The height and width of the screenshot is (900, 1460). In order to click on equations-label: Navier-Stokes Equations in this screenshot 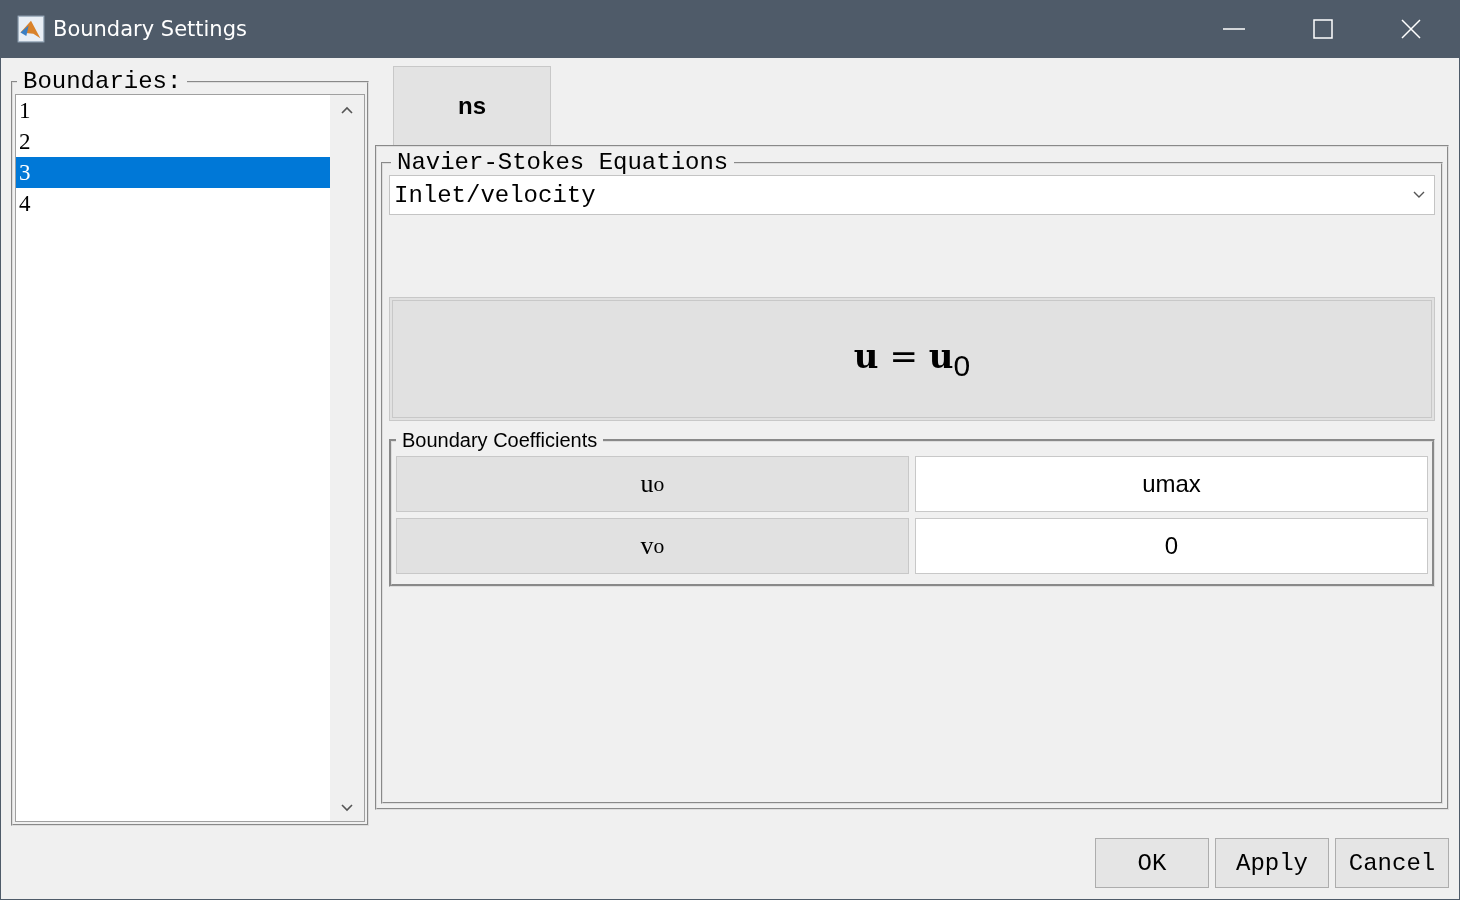, I will do `click(563, 163)`.